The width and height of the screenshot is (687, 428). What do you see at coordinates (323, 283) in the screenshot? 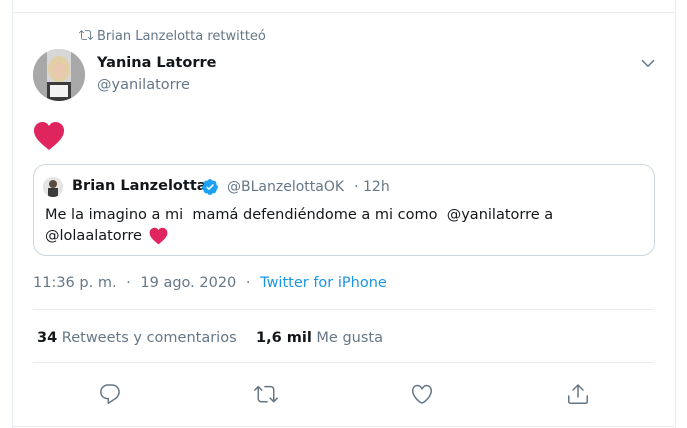
I see `tweet-client-link: Twitter for iPhone` at bounding box center [323, 283].